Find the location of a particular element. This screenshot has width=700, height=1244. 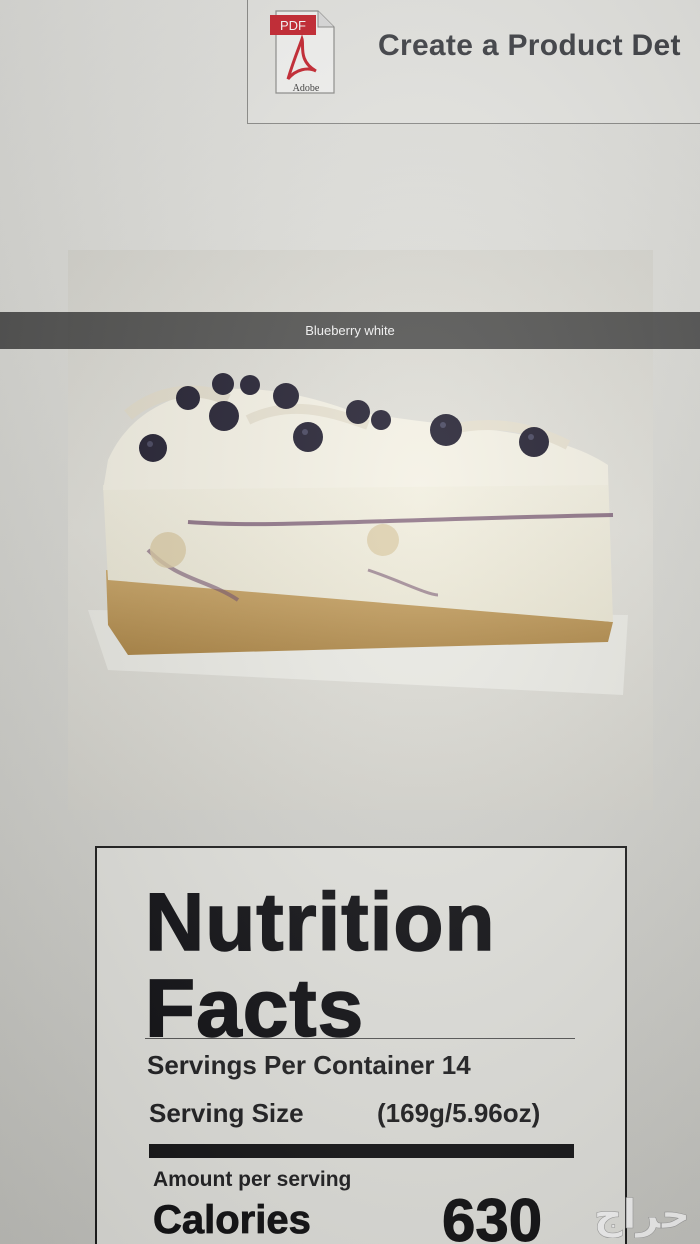

image-caption: Blueberry white is located at coordinates (350, 330).